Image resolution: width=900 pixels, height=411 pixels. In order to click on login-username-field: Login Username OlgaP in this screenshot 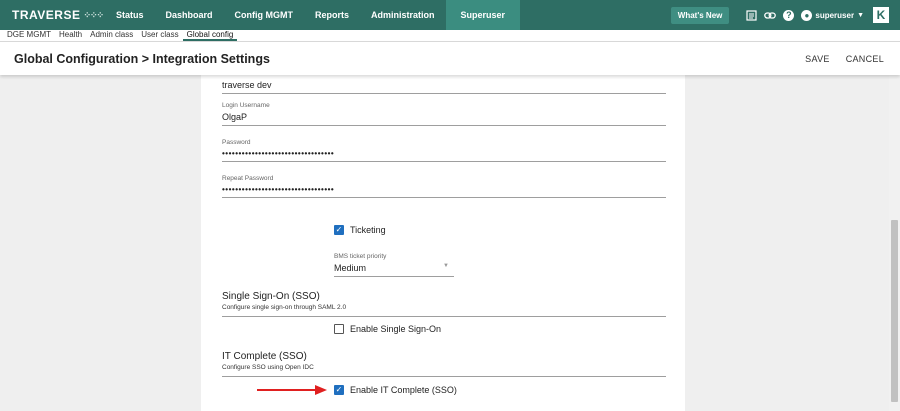, I will do `click(444, 114)`.